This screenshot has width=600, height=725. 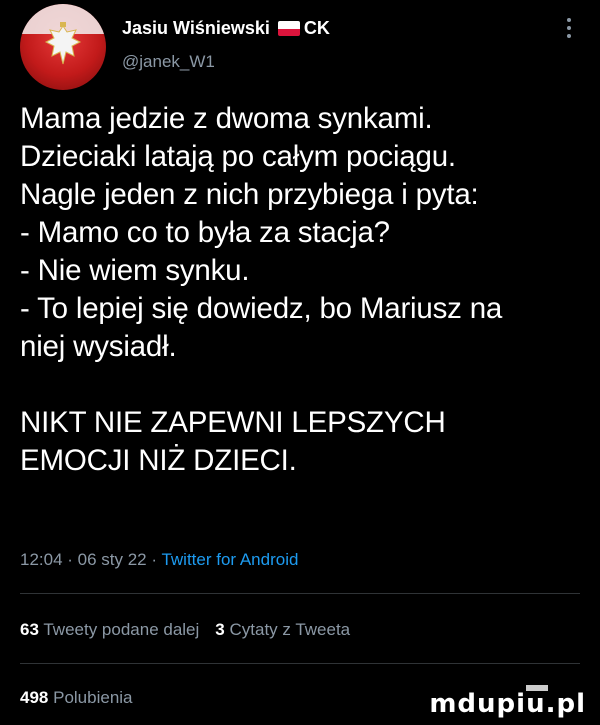 I want to click on likes-count: 498, so click(x=34, y=697).